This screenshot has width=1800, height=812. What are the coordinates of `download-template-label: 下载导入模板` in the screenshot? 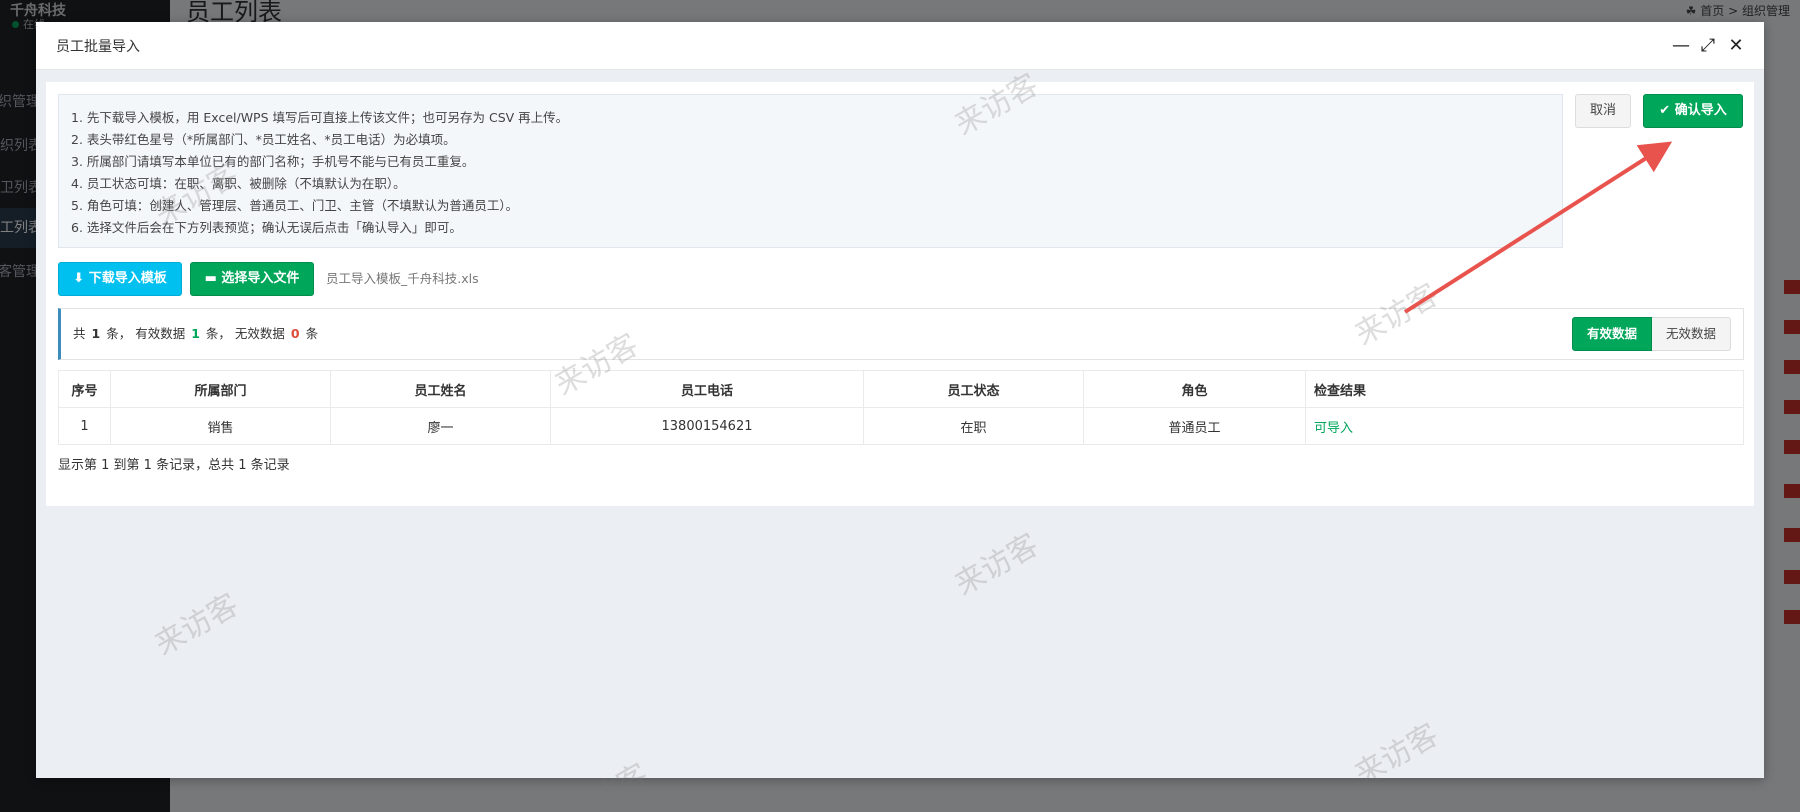 It's located at (127, 278).